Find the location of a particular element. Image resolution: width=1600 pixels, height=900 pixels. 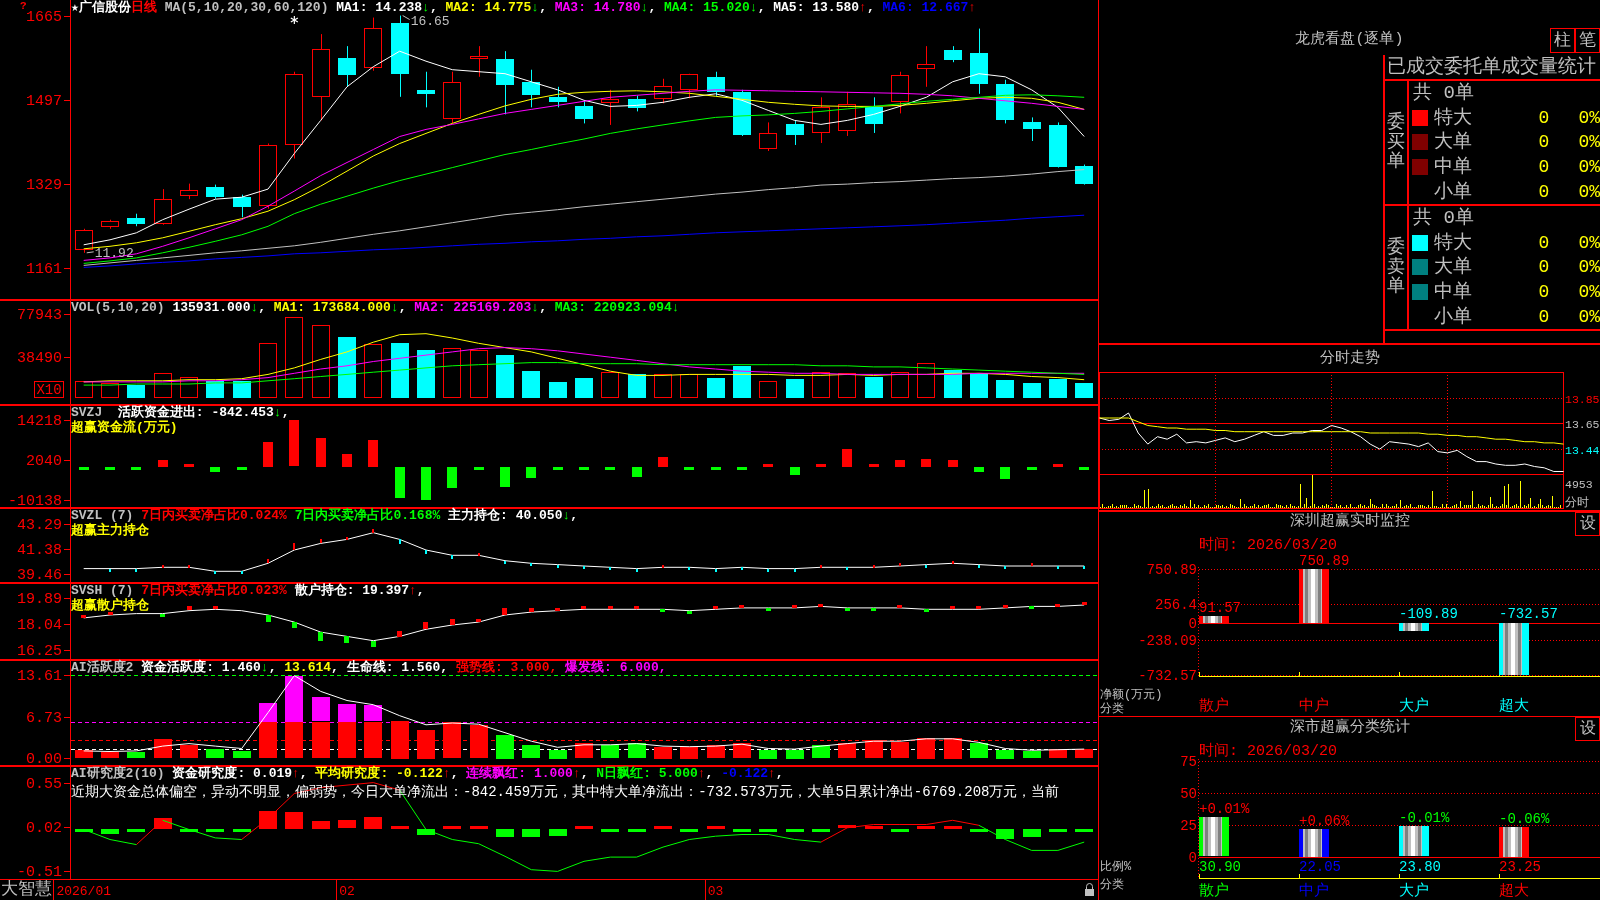

axis-label: 50 is located at coordinates (1188, 793).